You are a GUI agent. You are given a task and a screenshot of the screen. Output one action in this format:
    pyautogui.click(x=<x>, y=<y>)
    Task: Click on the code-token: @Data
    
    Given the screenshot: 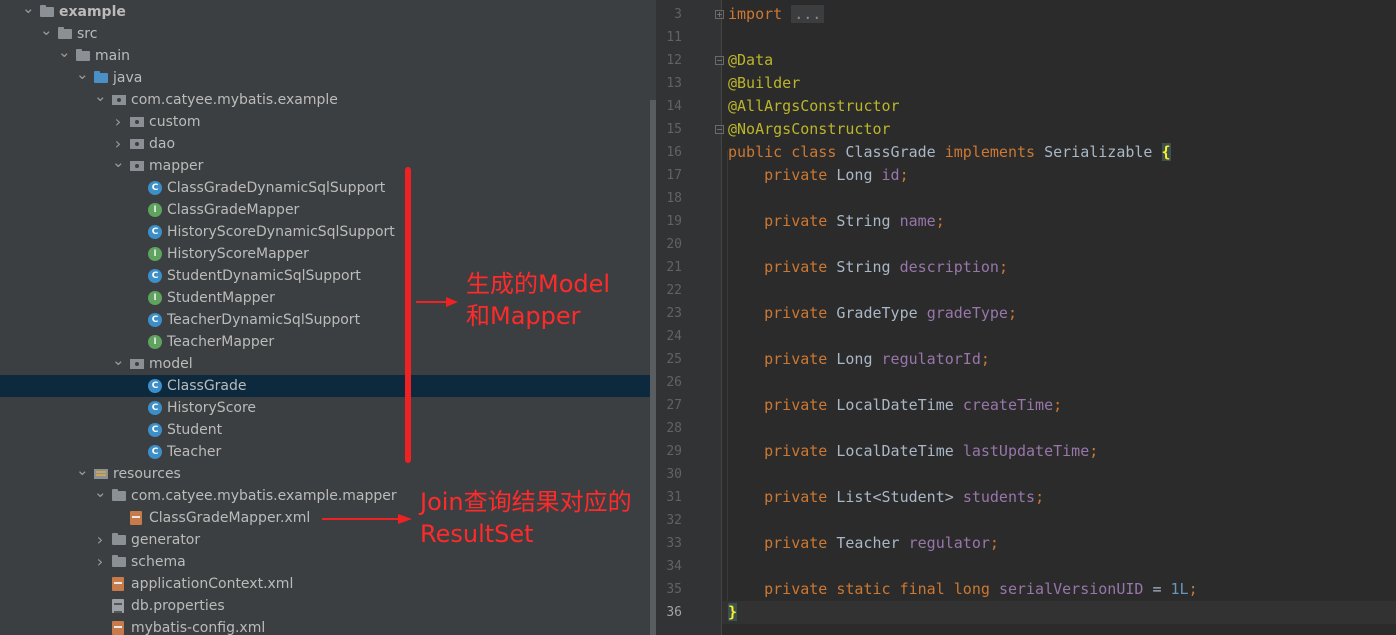 What is the action you would take?
    pyautogui.click(x=751, y=60)
    